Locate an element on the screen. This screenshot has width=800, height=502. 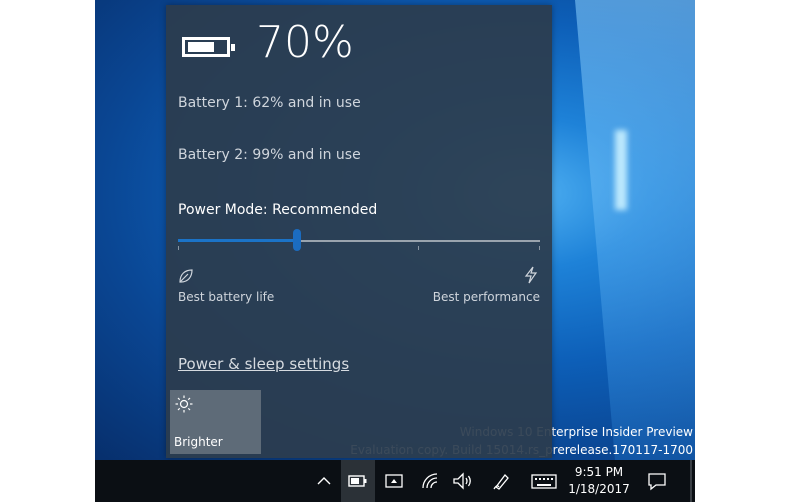
wallpaper-glow is located at coordinates (621, 170).